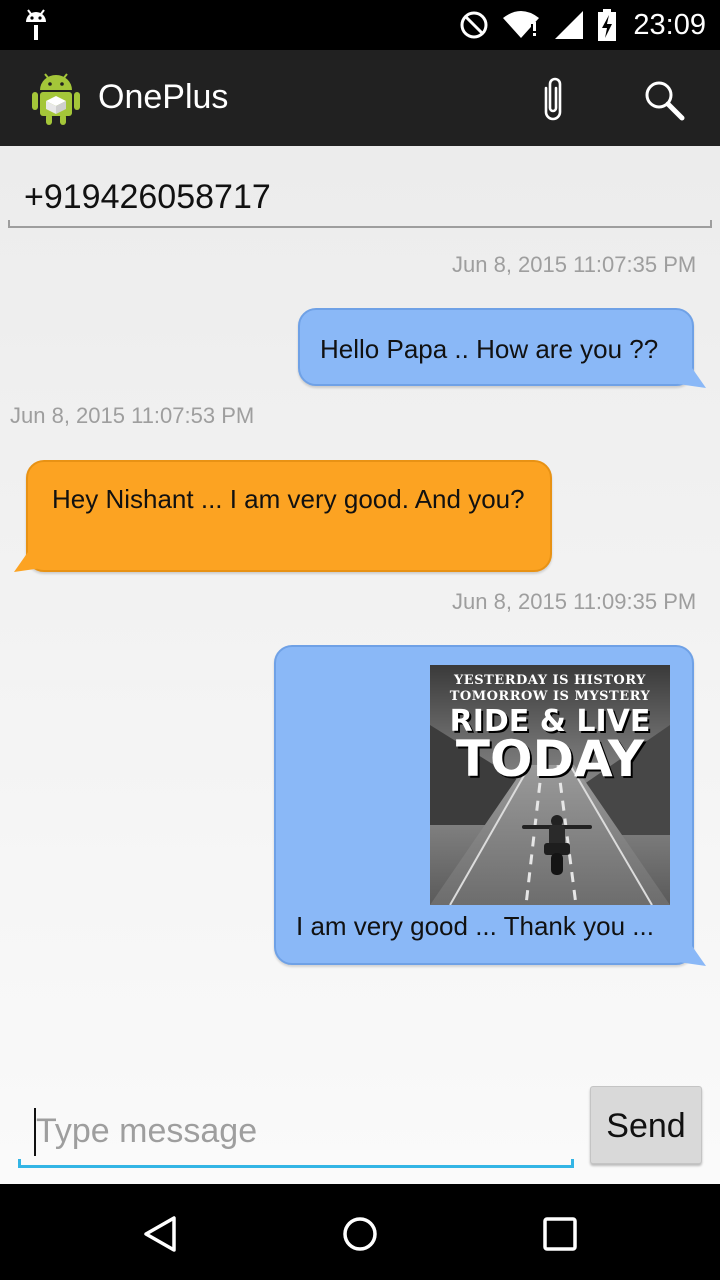 The width and height of the screenshot is (720, 1280). What do you see at coordinates (474, 25) in the screenshot?
I see `no-disturb-icon` at bounding box center [474, 25].